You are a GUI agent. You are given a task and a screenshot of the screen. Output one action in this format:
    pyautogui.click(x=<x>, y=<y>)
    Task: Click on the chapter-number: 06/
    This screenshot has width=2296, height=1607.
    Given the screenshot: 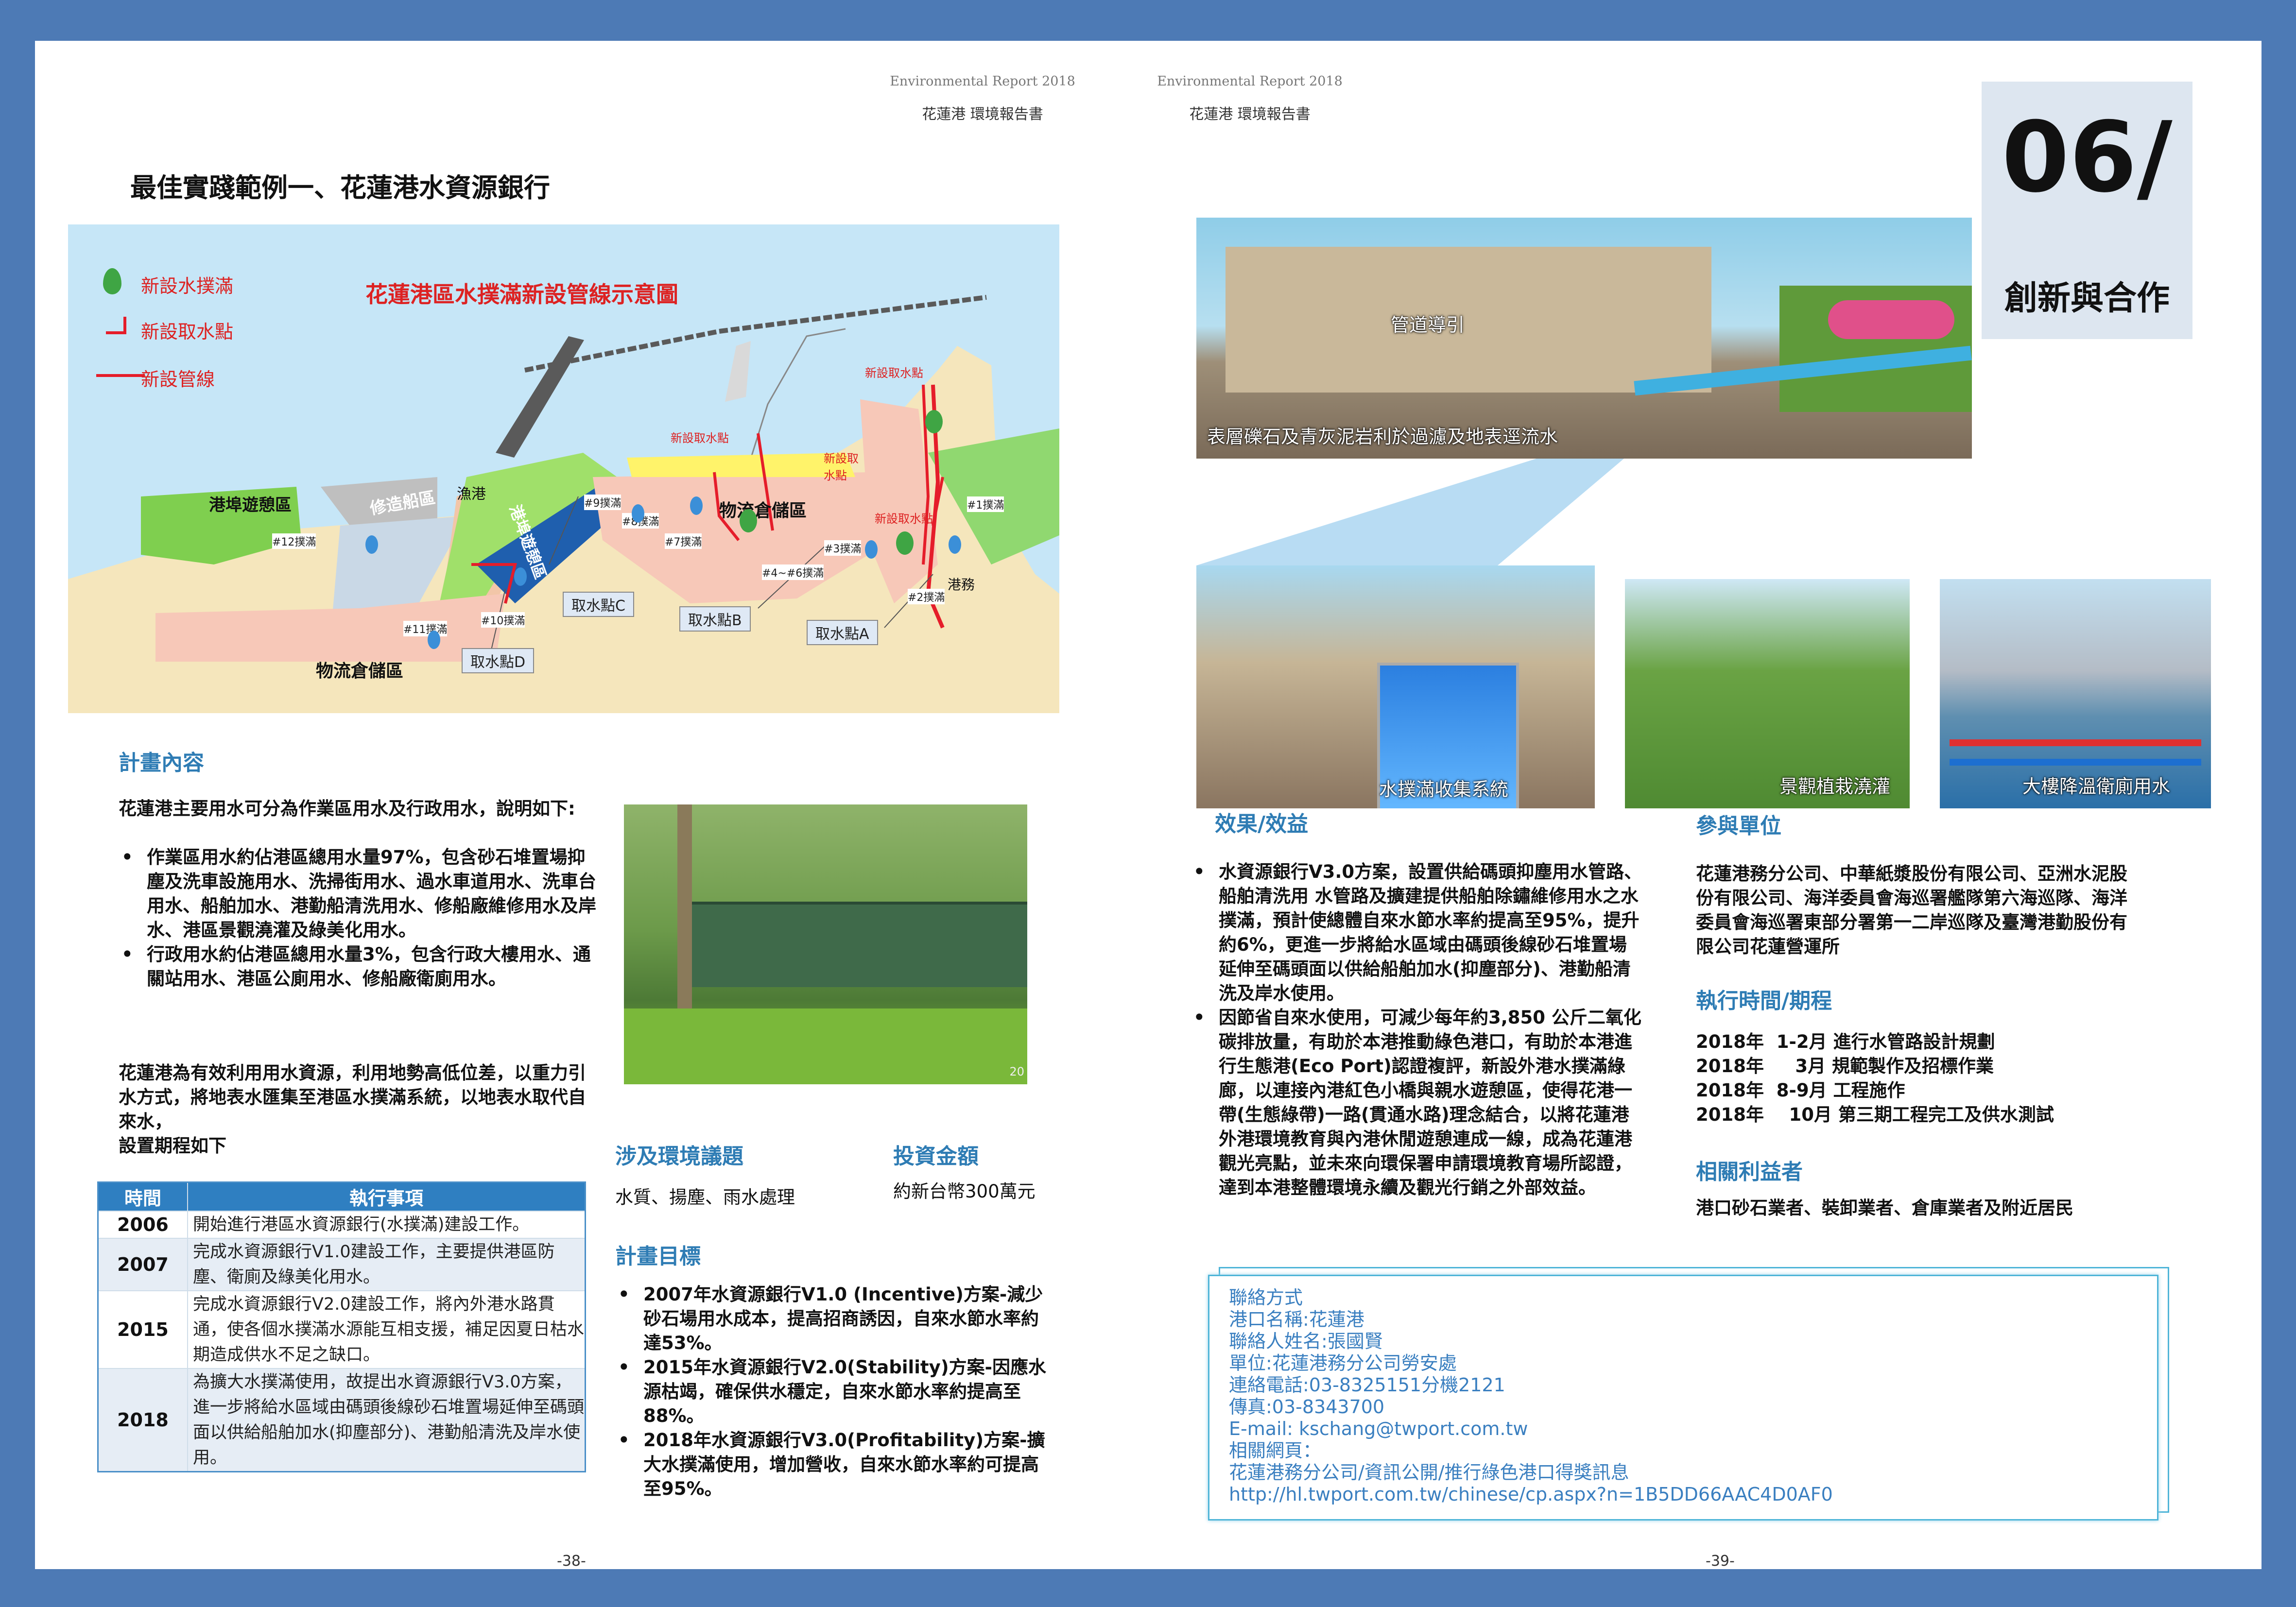 What is the action you would take?
    pyautogui.click(x=2087, y=157)
    